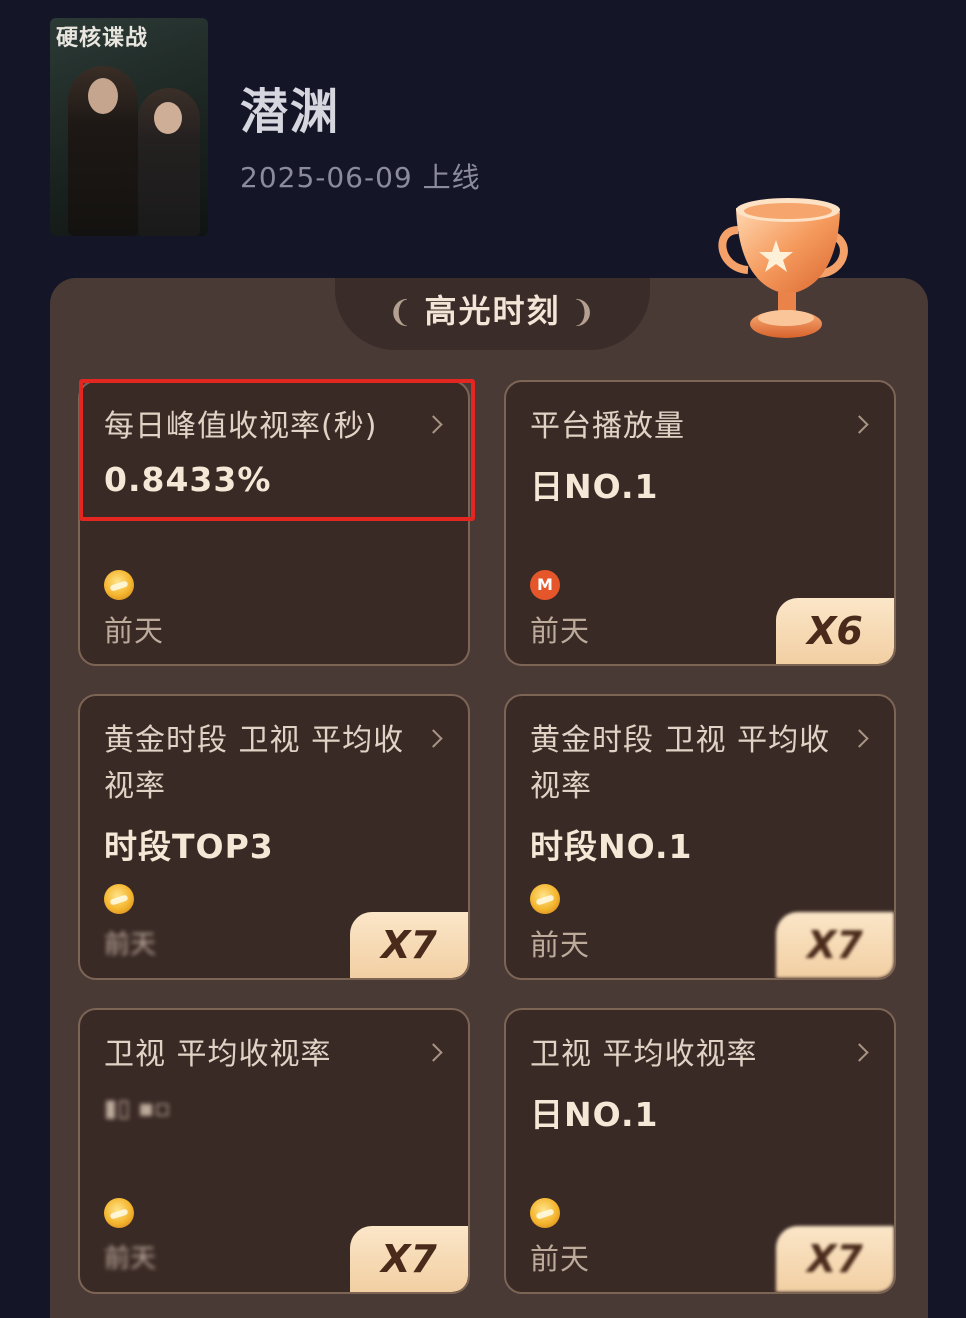  I want to click on highlight-card-satellite-avg: 卫视 平均收视率 ▮▯ ▪▫ 前天 X7, so click(274, 1151).